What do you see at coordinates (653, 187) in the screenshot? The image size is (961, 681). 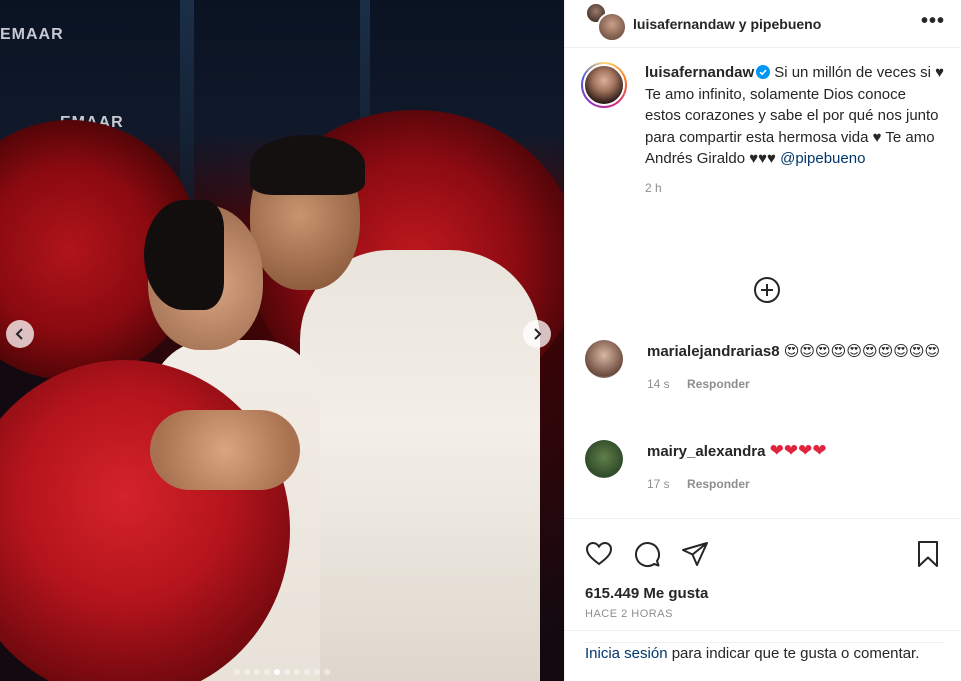 I see `caption-timestamp: 2 h` at bounding box center [653, 187].